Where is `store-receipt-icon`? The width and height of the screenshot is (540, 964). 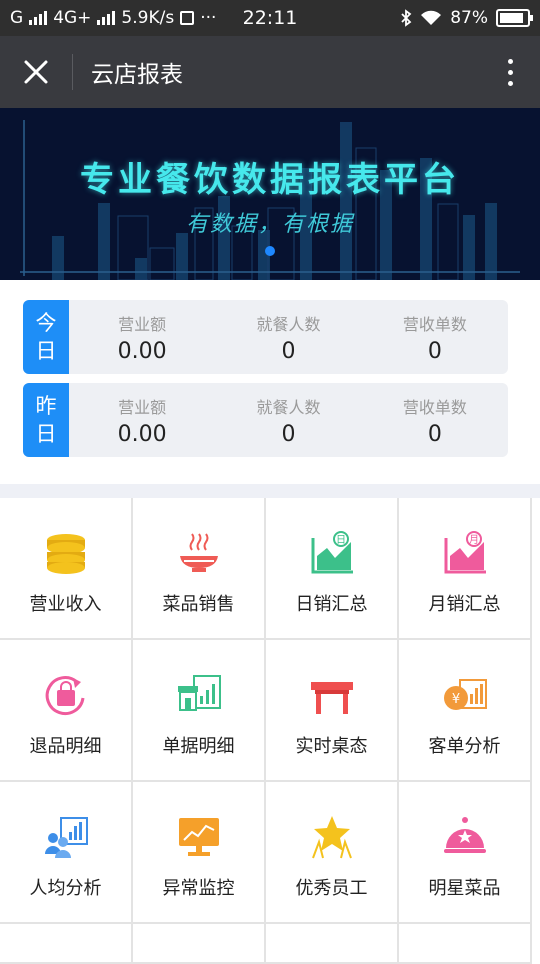
store-receipt-icon is located at coordinates (199, 693).